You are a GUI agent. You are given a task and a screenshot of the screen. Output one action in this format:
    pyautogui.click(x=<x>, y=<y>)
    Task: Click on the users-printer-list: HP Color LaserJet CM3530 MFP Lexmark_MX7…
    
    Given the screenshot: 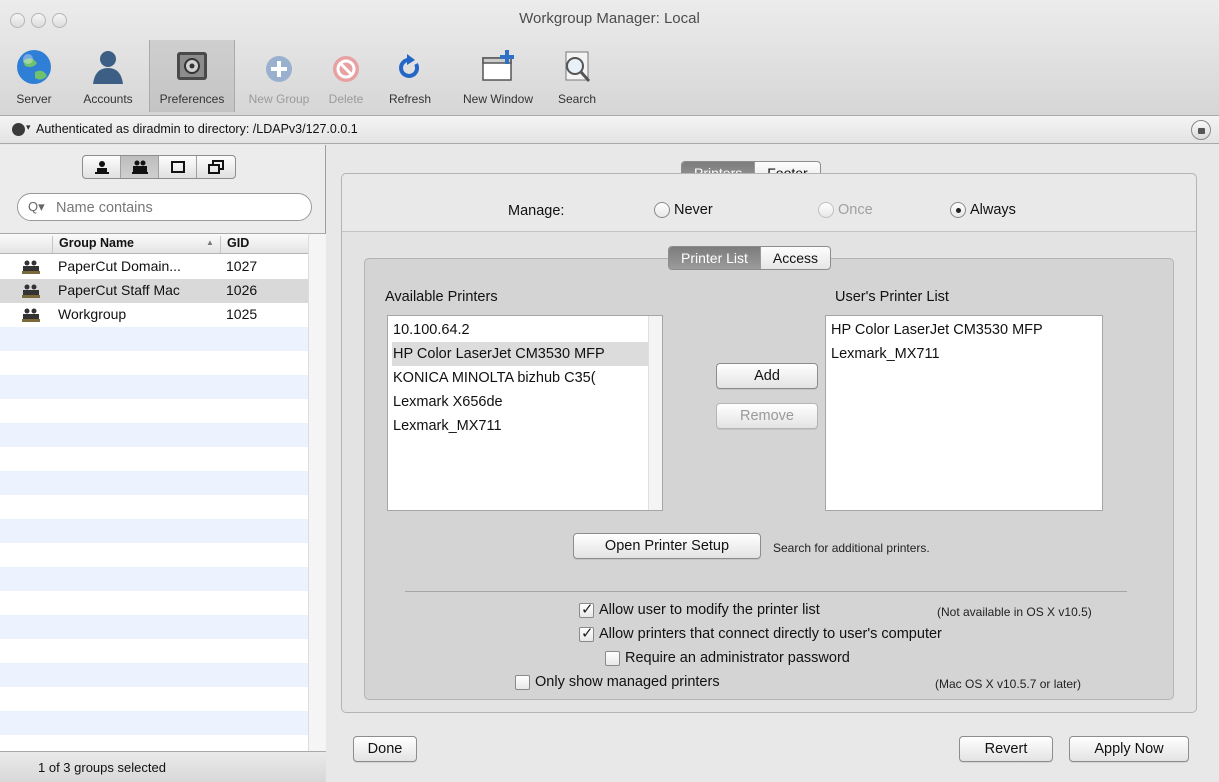 What is the action you would take?
    pyautogui.click(x=964, y=413)
    